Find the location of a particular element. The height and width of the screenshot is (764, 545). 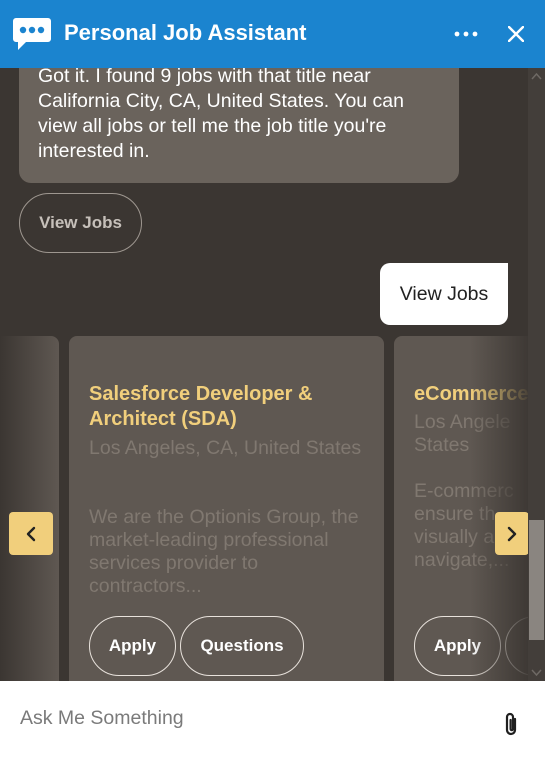

carousel-prev-button is located at coordinates (31, 533).